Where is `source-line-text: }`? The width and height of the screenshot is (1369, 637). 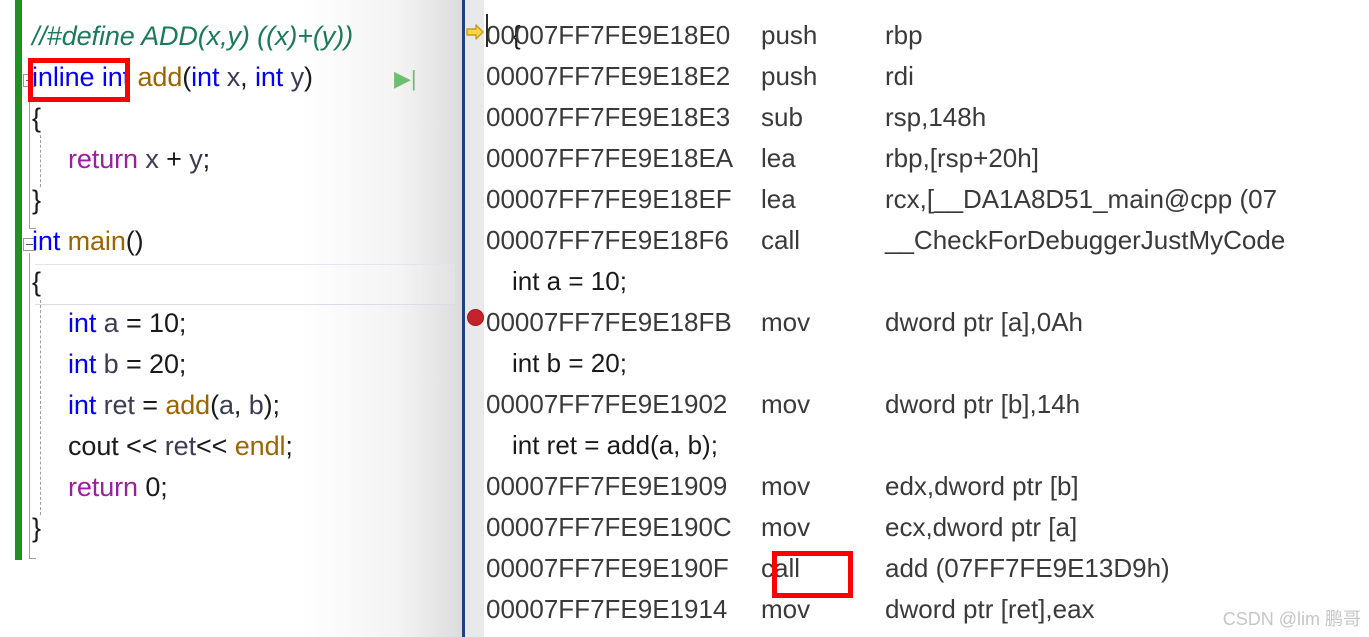 source-line-text: } is located at coordinates (36, 528).